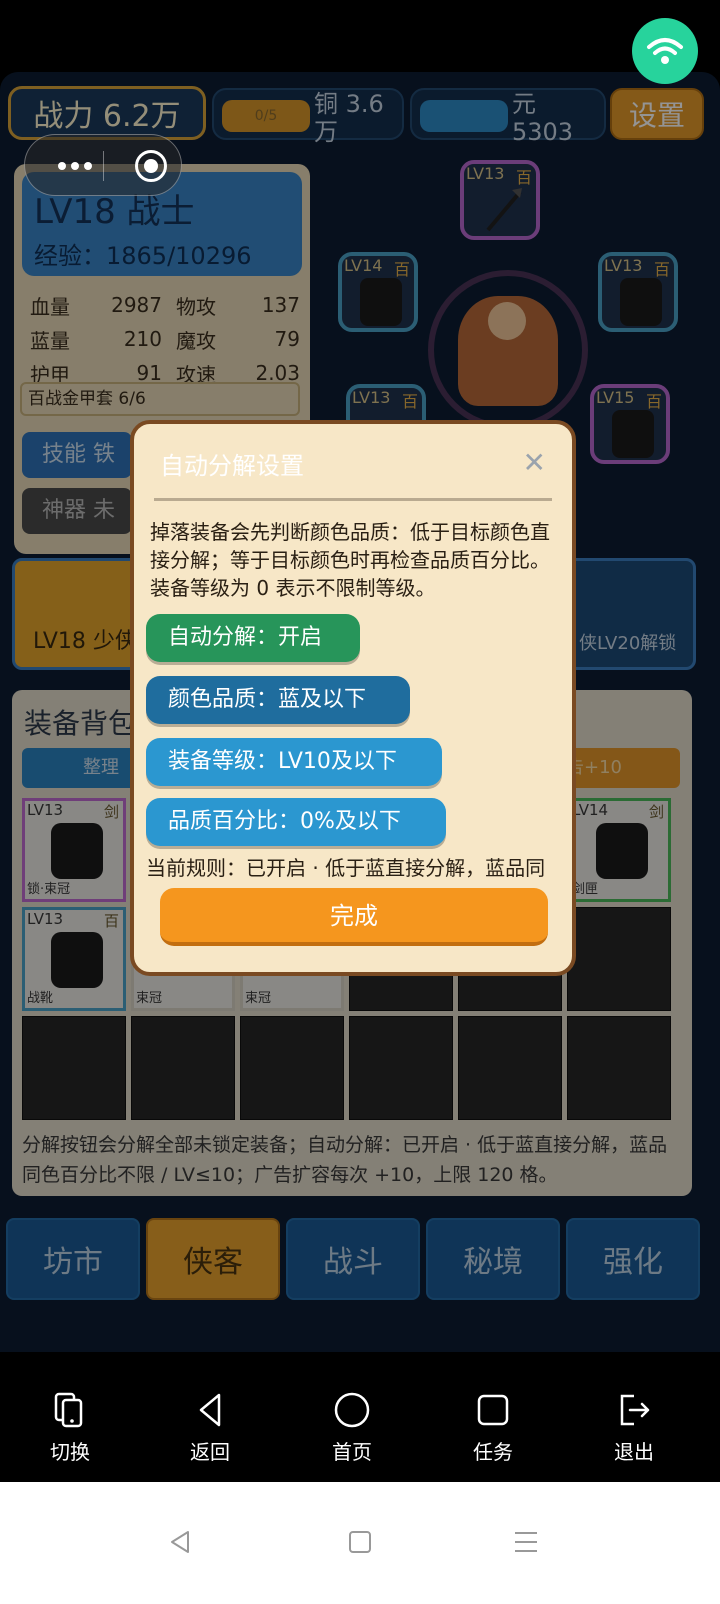 The height and width of the screenshot is (1604, 720). I want to click on exit-label: 退出, so click(634, 1452).